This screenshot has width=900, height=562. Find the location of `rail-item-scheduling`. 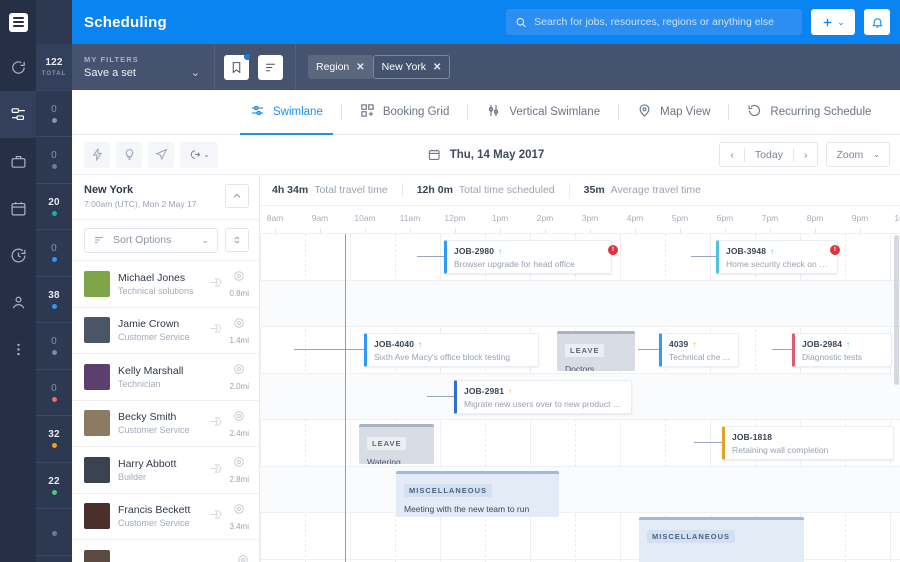

rail-item-scheduling is located at coordinates (18, 114).